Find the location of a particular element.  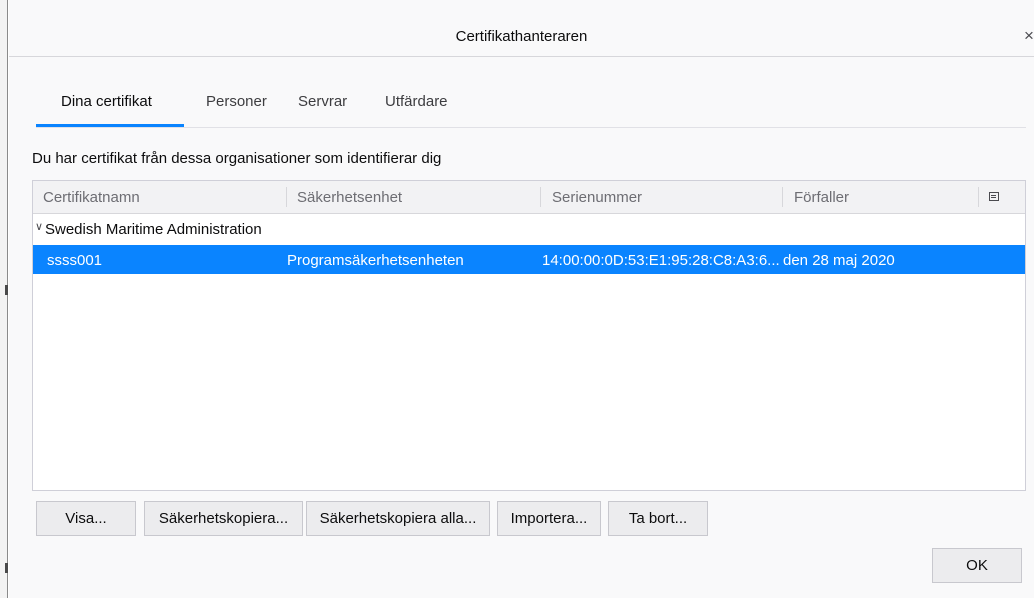

column-header-certificate-name: Certifikatnamn is located at coordinates (159, 197).